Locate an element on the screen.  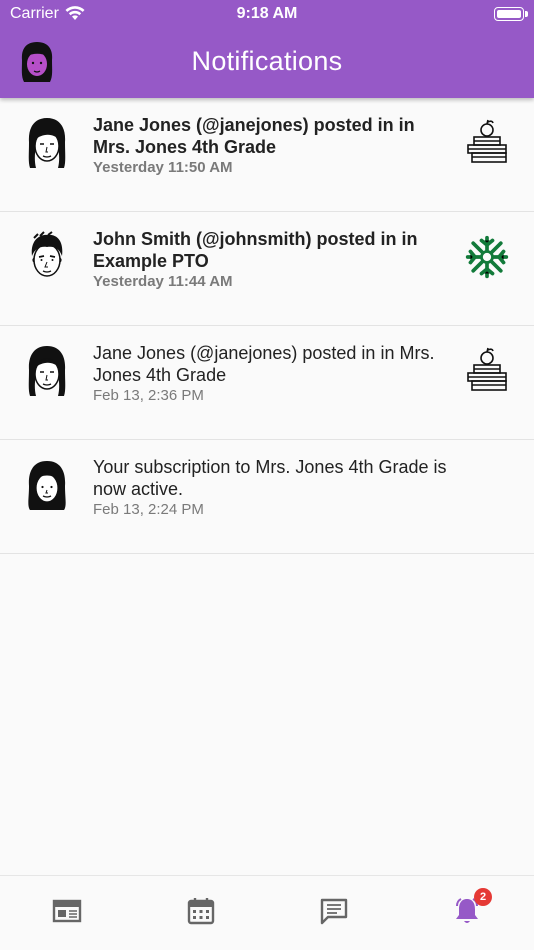
status-time: 9:18 AM is located at coordinates (267, 13).